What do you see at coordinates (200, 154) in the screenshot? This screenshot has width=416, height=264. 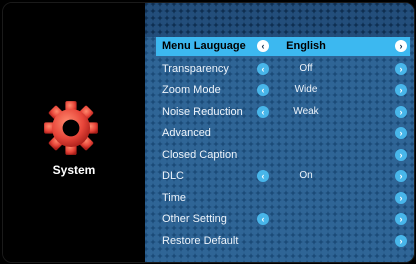 I see `menu-item-label: Closed Caption` at bounding box center [200, 154].